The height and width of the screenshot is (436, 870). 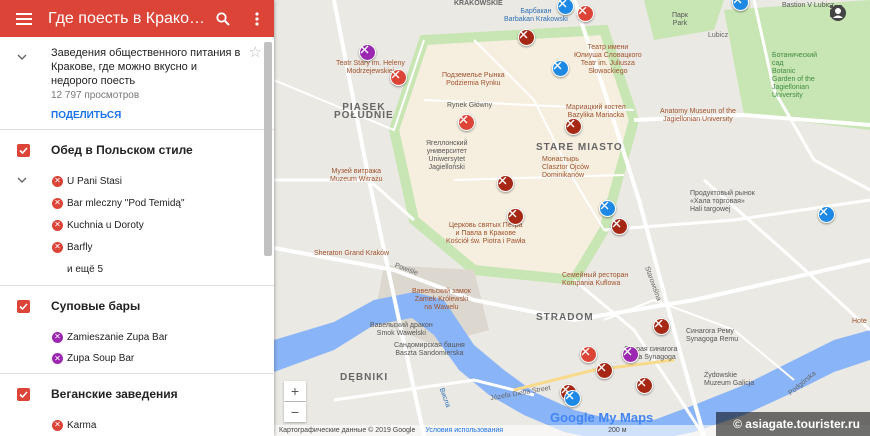 I want to click on view-count: 12 797 просмотров, so click(x=95, y=95).